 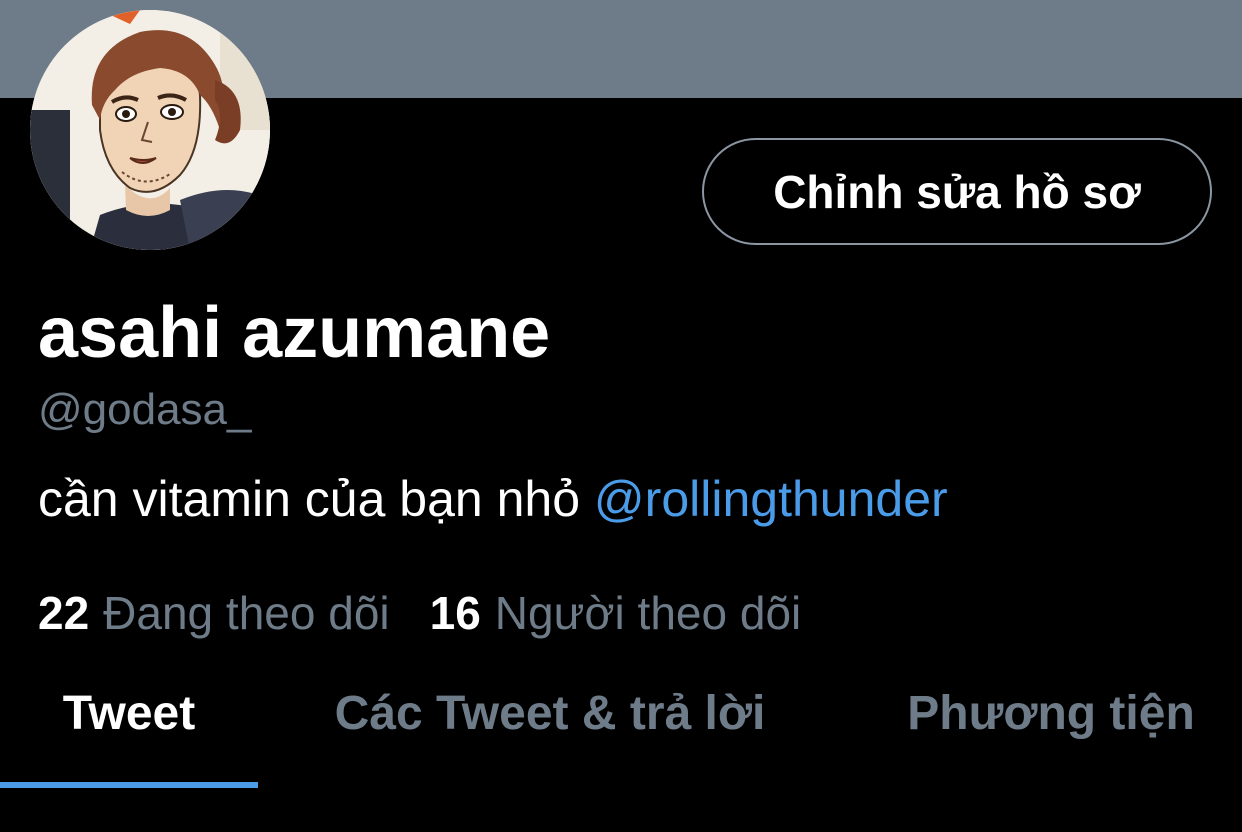 I want to click on profile-avatar, so click(x=150, y=130).